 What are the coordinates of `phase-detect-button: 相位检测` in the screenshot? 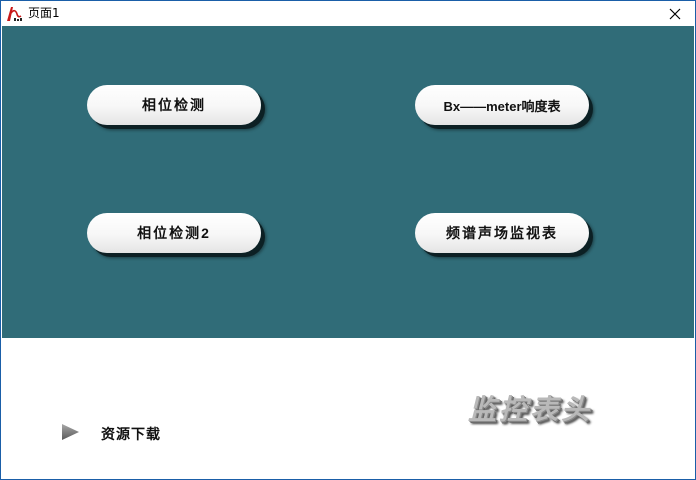 It's located at (174, 105).